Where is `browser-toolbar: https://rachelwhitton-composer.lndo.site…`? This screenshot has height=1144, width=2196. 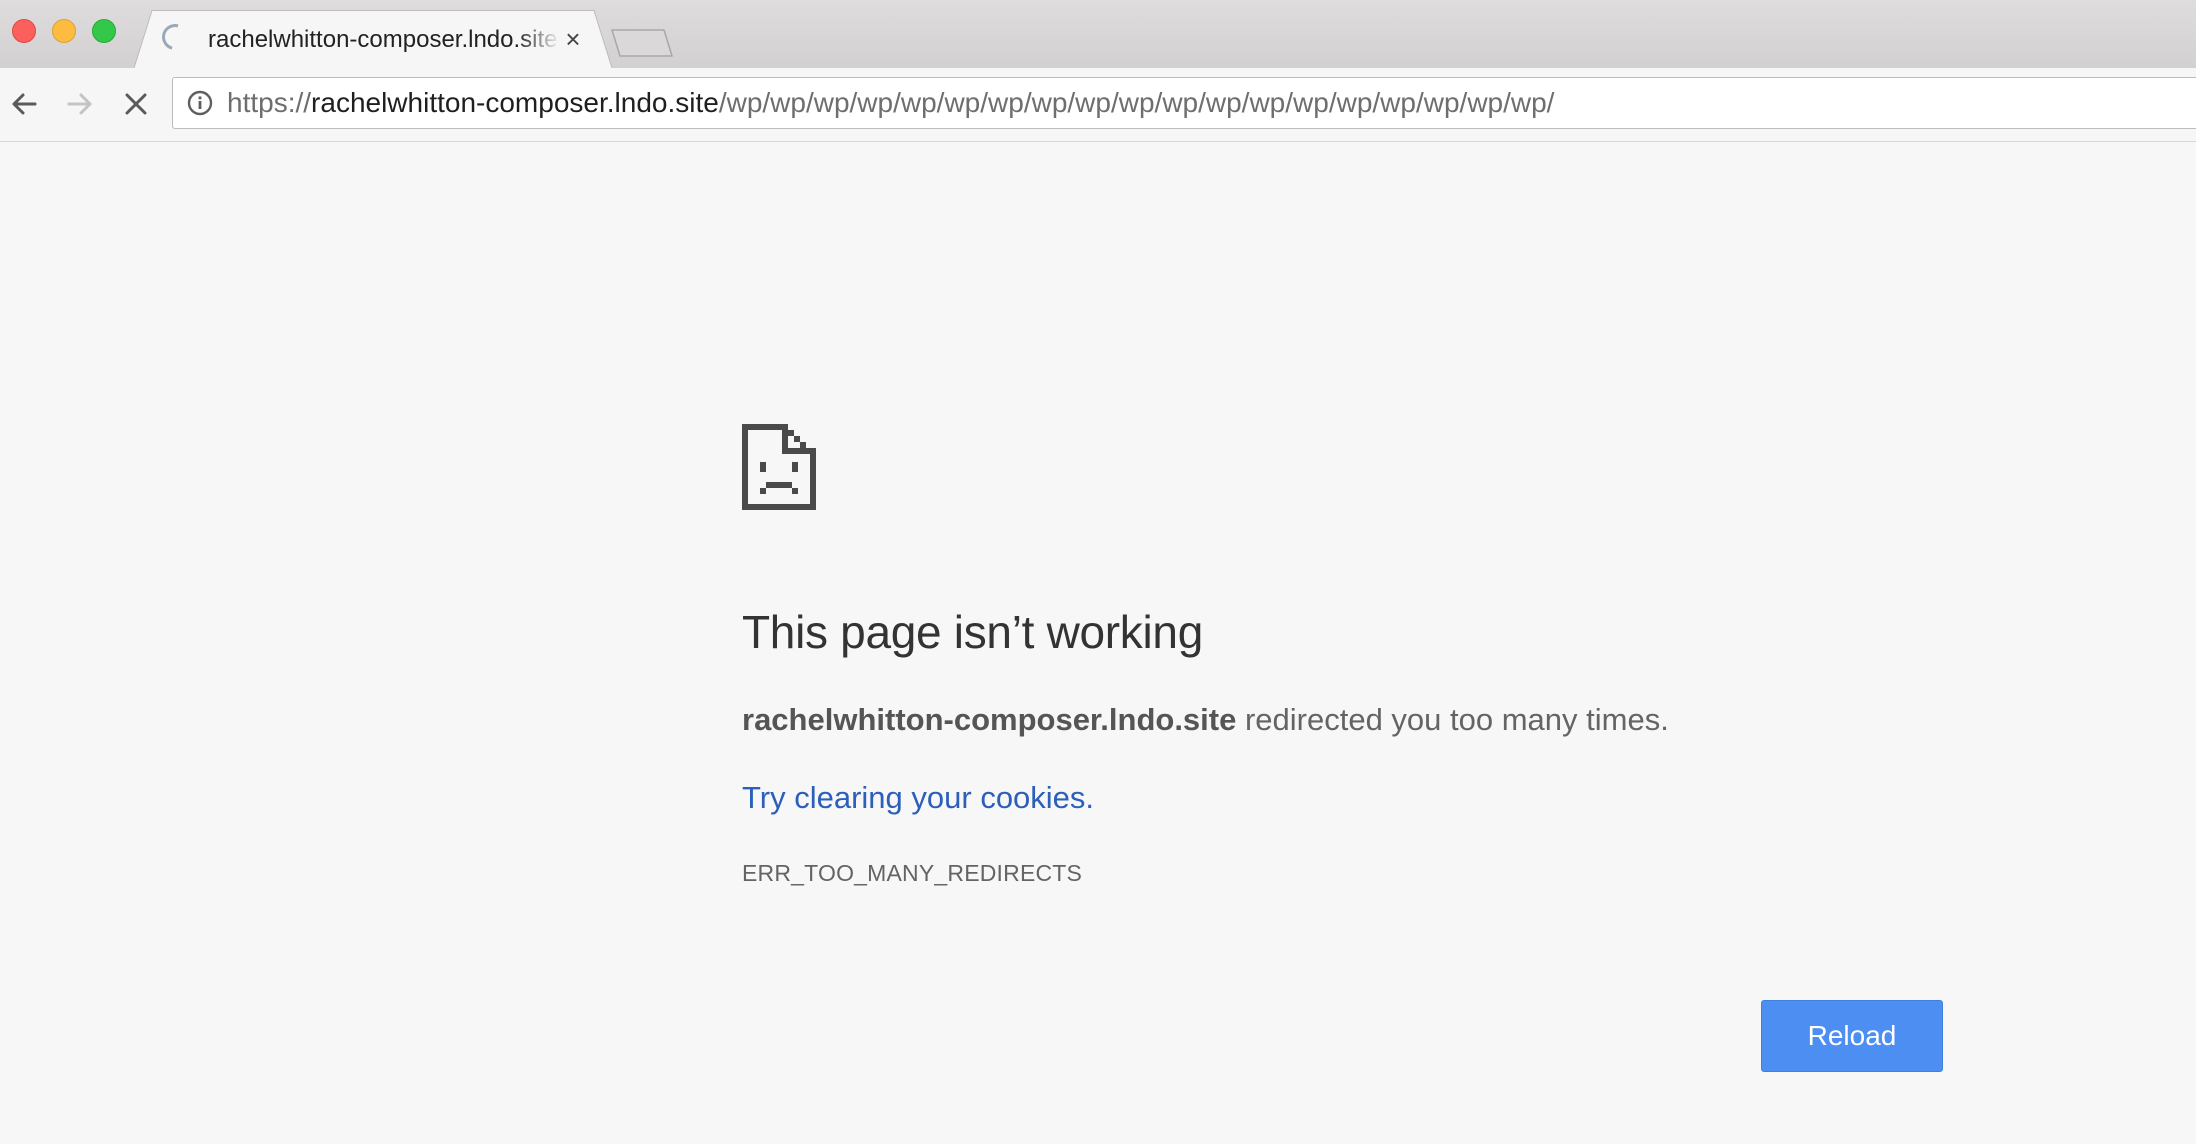
browser-toolbar: https://rachelwhitton-composer.lndo.site… is located at coordinates (1098, 105).